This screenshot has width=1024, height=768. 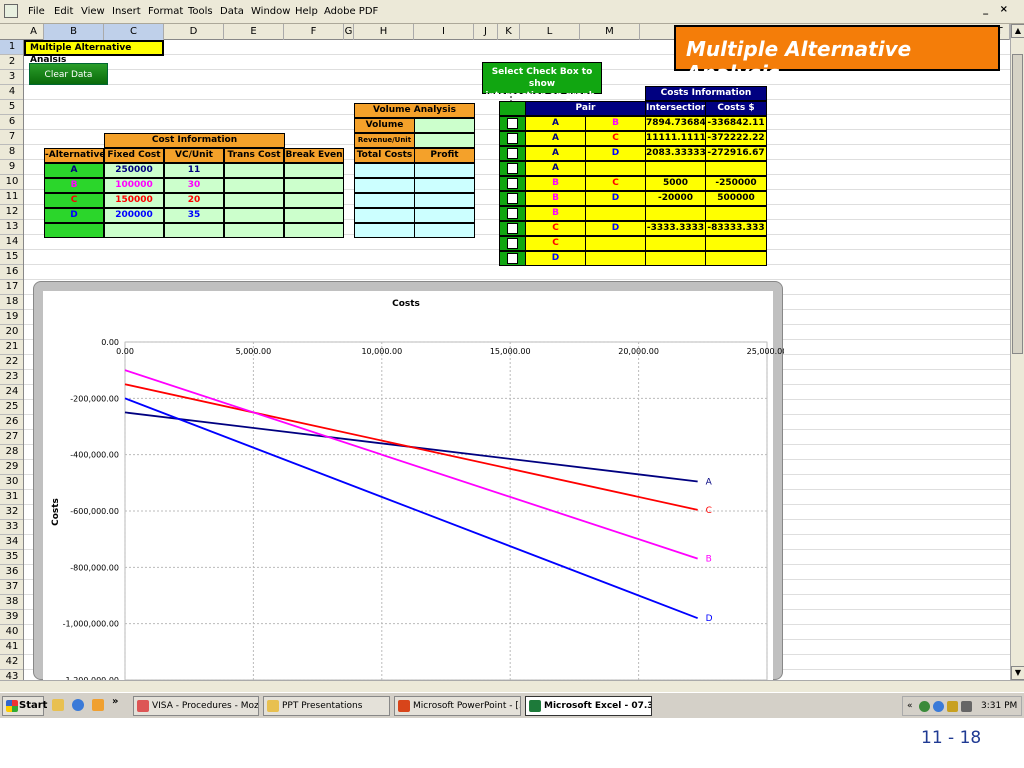 What do you see at coordinates (115, 701) in the screenshot?
I see `chevron-right-icon: »` at bounding box center [115, 701].